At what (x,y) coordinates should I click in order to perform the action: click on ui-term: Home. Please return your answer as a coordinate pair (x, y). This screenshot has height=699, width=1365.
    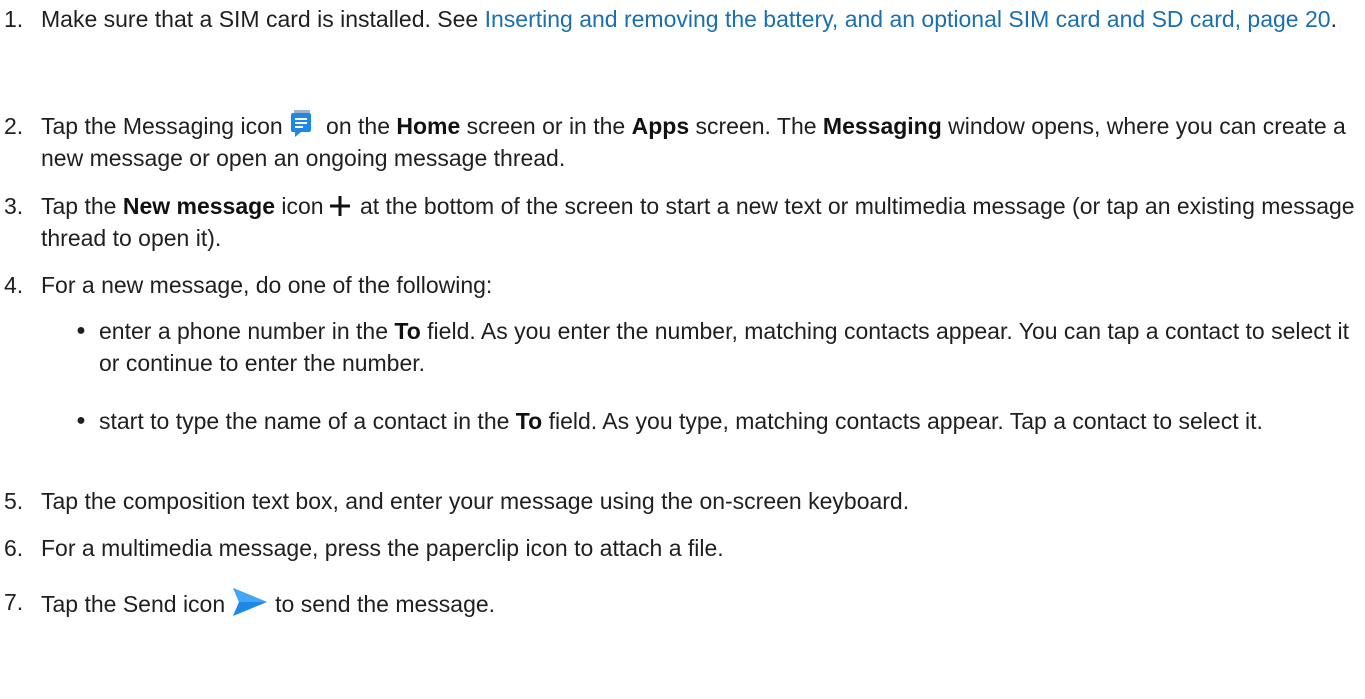
    Looking at the image, I should click on (428, 126).